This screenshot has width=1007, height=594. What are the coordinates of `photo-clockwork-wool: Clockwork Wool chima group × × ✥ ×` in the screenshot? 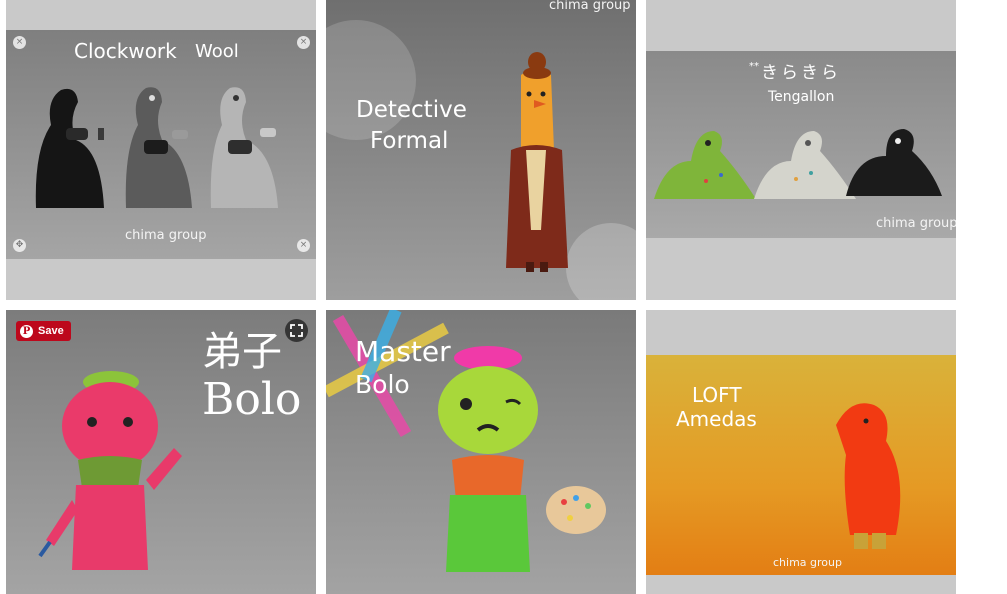 It's located at (161, 144).